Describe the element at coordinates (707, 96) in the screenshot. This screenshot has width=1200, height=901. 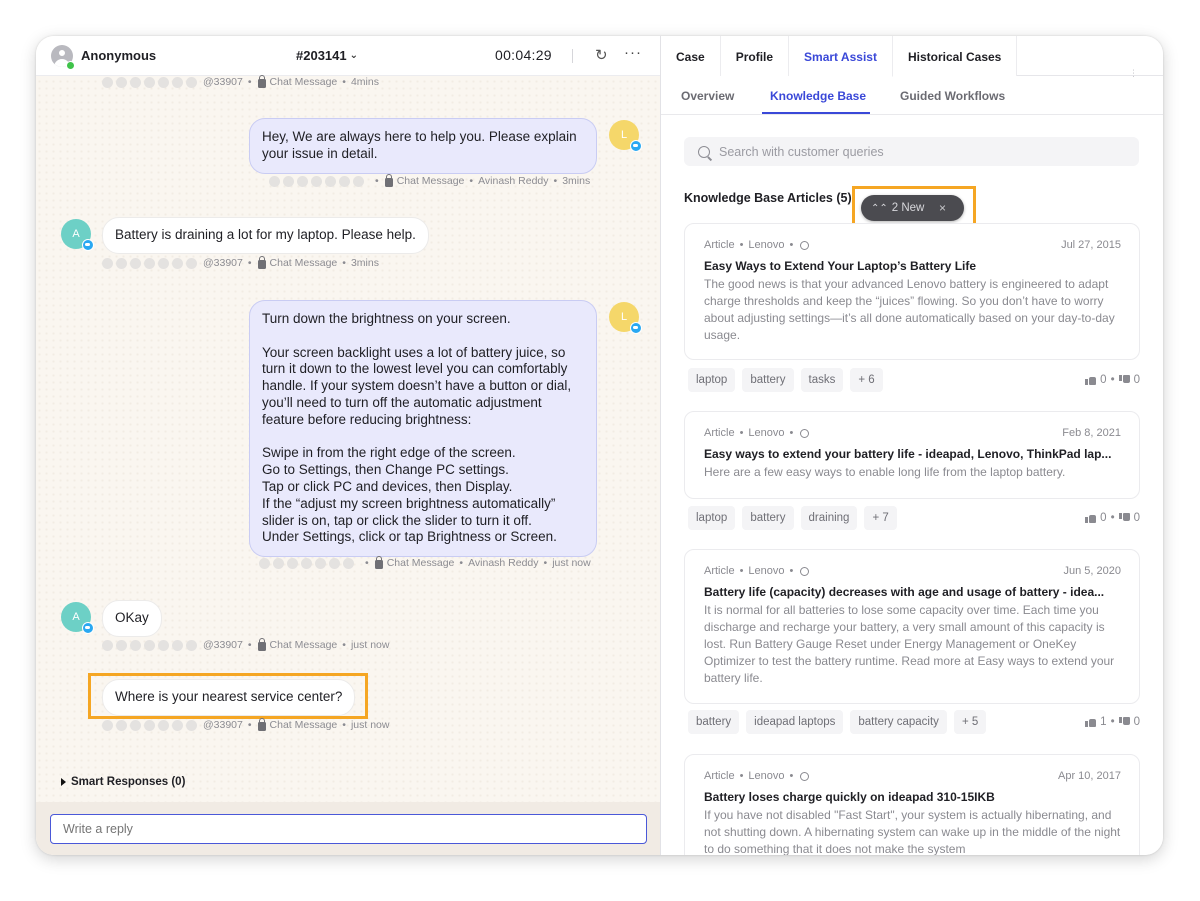
I see `subtab-overview: Overview` at that location.